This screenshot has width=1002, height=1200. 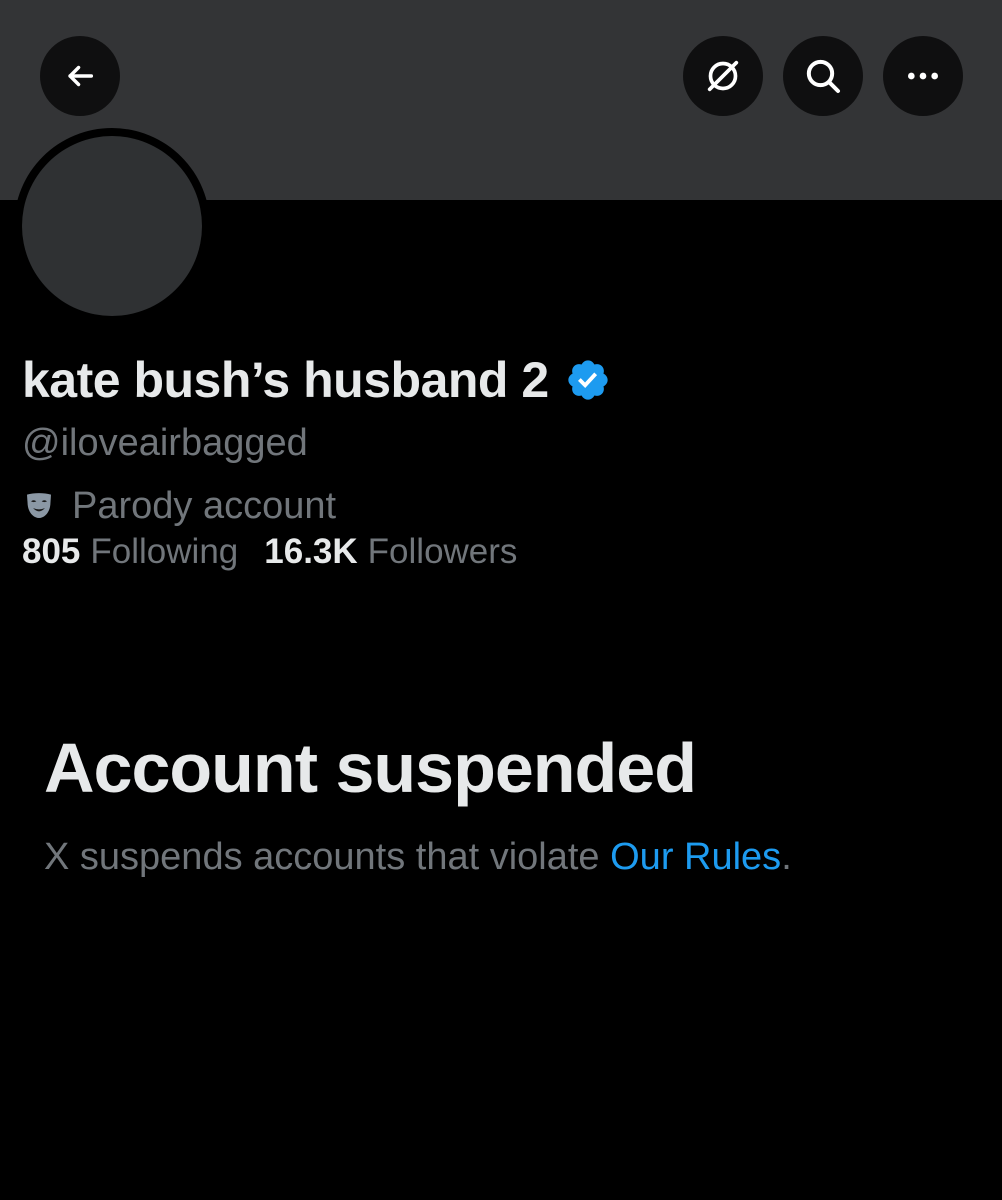 What do you see at coordinates (695, 857) in the screenshot?
I see `our-rules-link: Our Rules` at bounding box center [695, 857].